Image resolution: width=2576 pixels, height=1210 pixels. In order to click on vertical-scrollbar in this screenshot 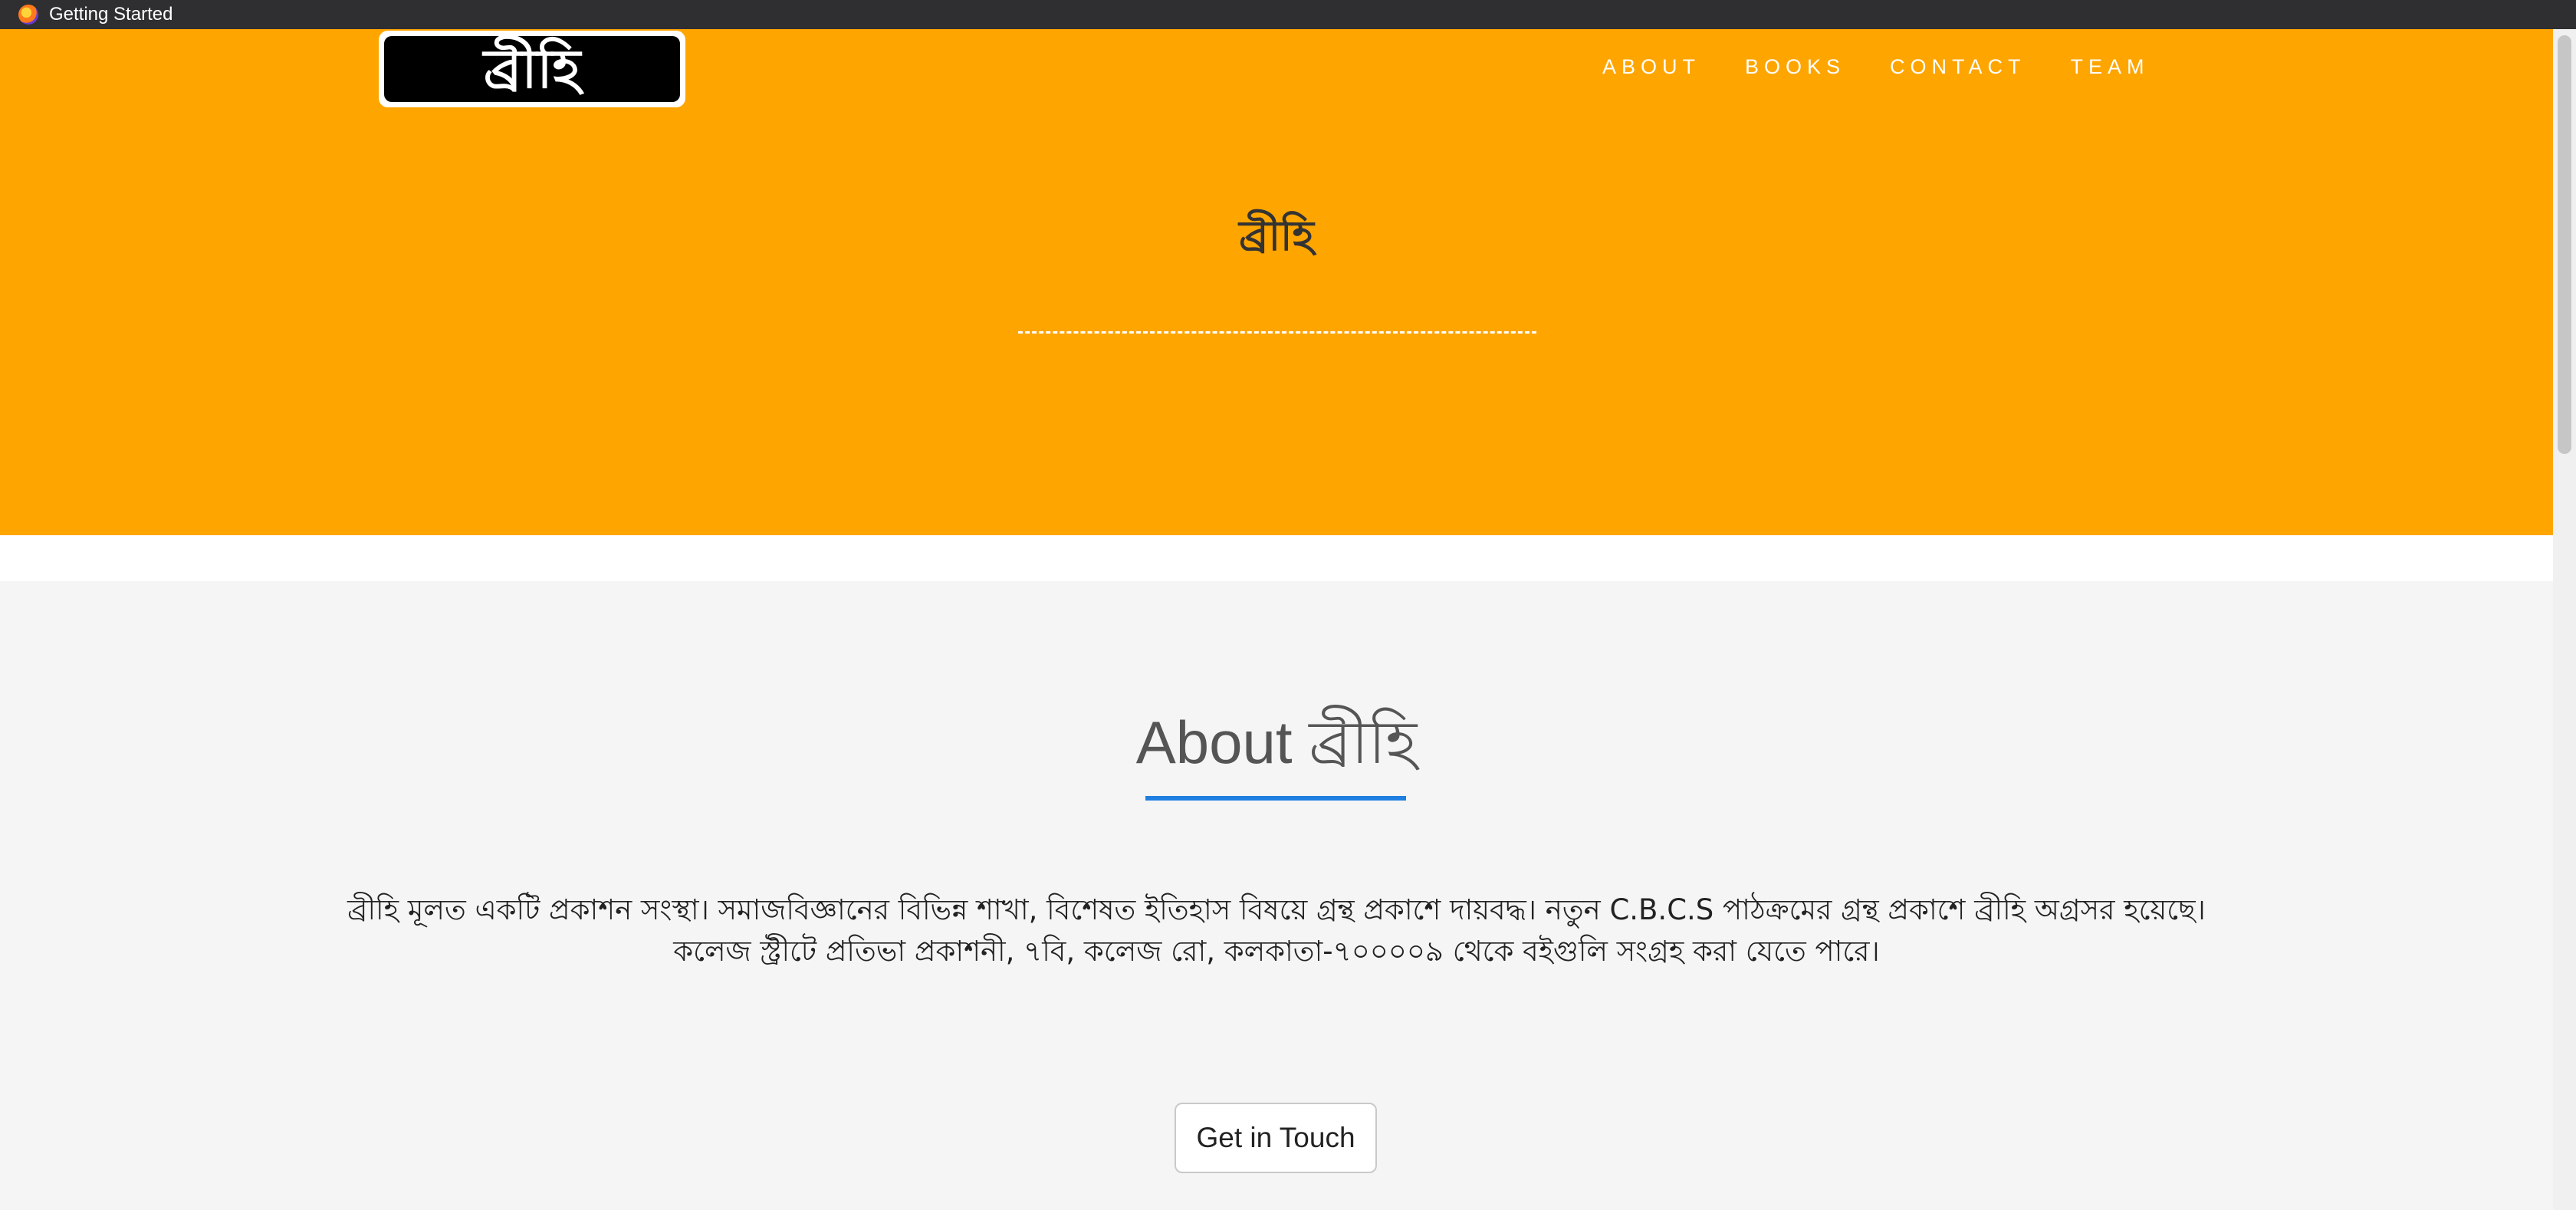, I will do `click(2564, 619)`.